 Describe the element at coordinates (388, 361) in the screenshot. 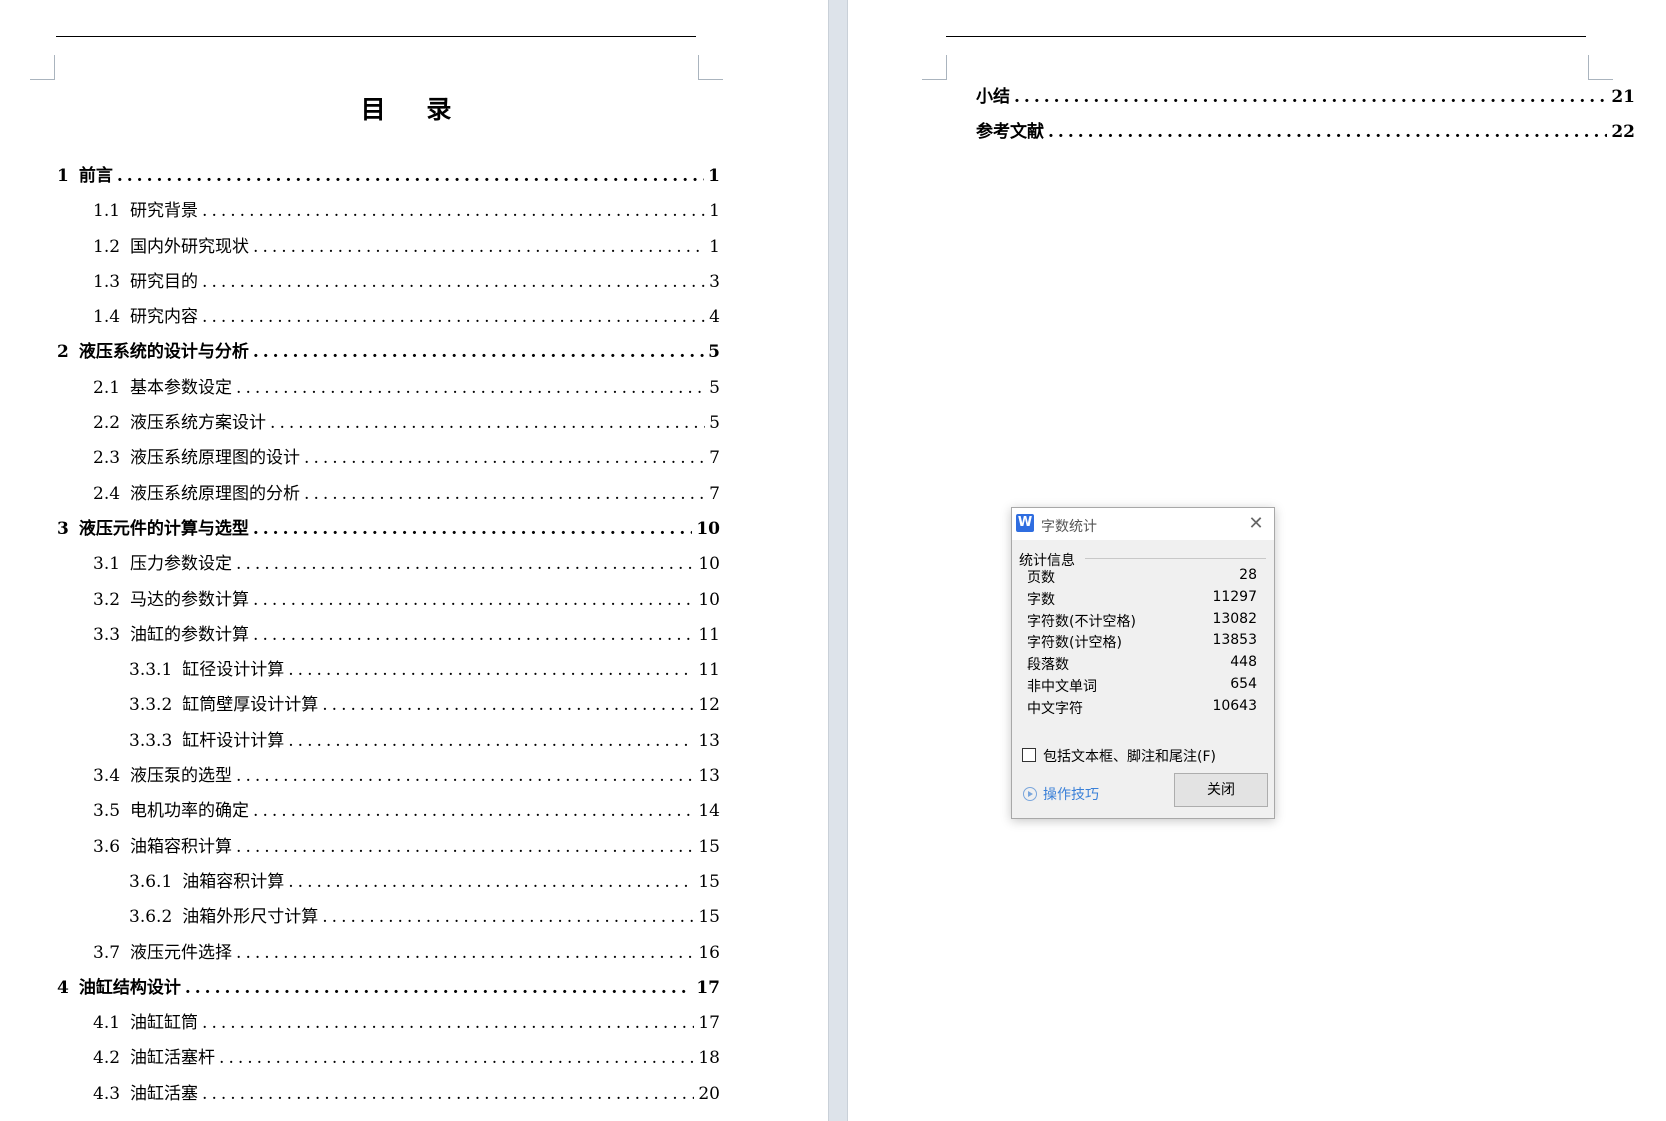

I see `toc-entry: 2 液压系统的设计与分析 5` at that location.